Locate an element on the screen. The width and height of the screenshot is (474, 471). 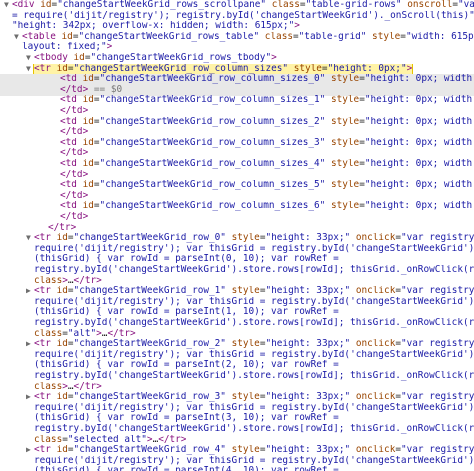
dom-node-line: class="alt">…</tr> is located at coordinates (237, 334).